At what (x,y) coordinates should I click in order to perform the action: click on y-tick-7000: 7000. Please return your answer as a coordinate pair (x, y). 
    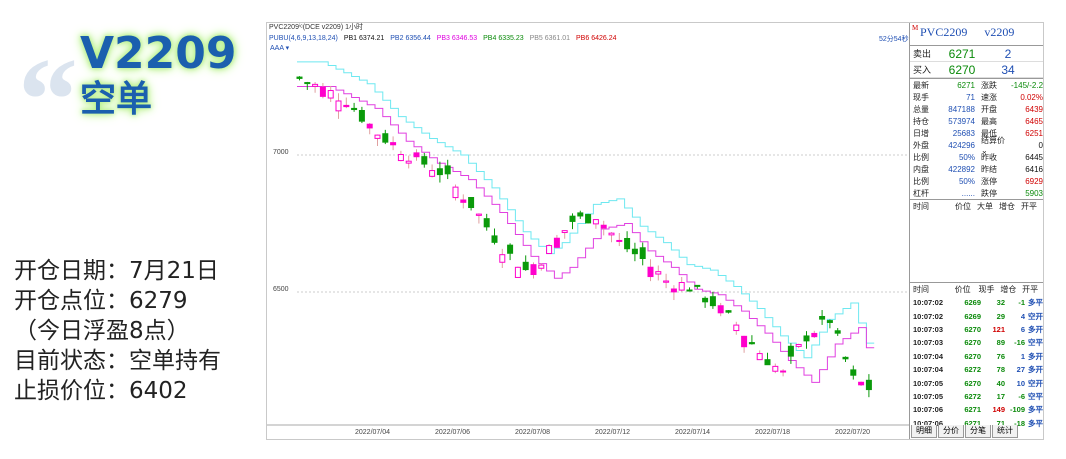
    Looking at the image, I should click on (281, 152).